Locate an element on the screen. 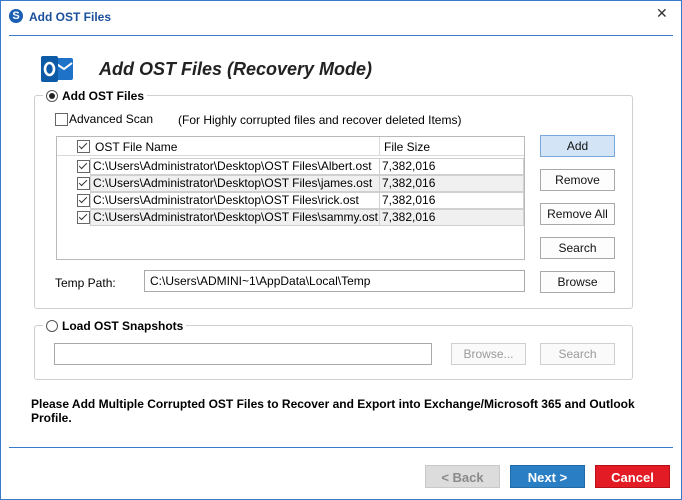  outlook-icon is located at coordinates (57, 69).